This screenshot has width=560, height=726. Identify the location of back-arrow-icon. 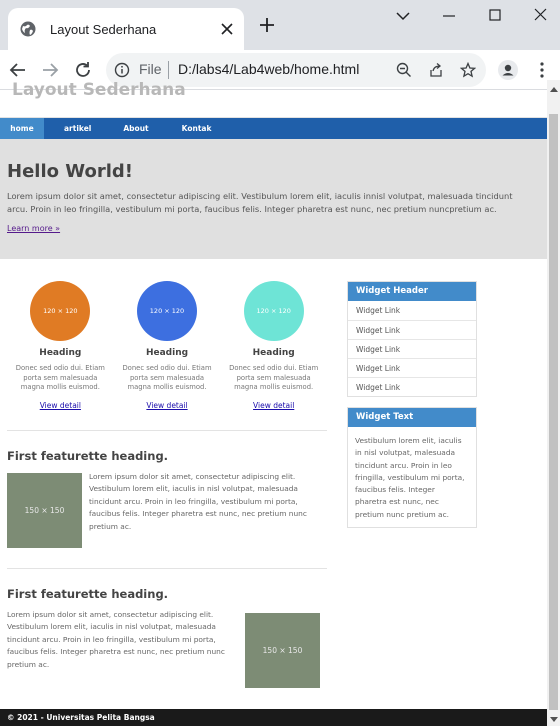
(18, 70).